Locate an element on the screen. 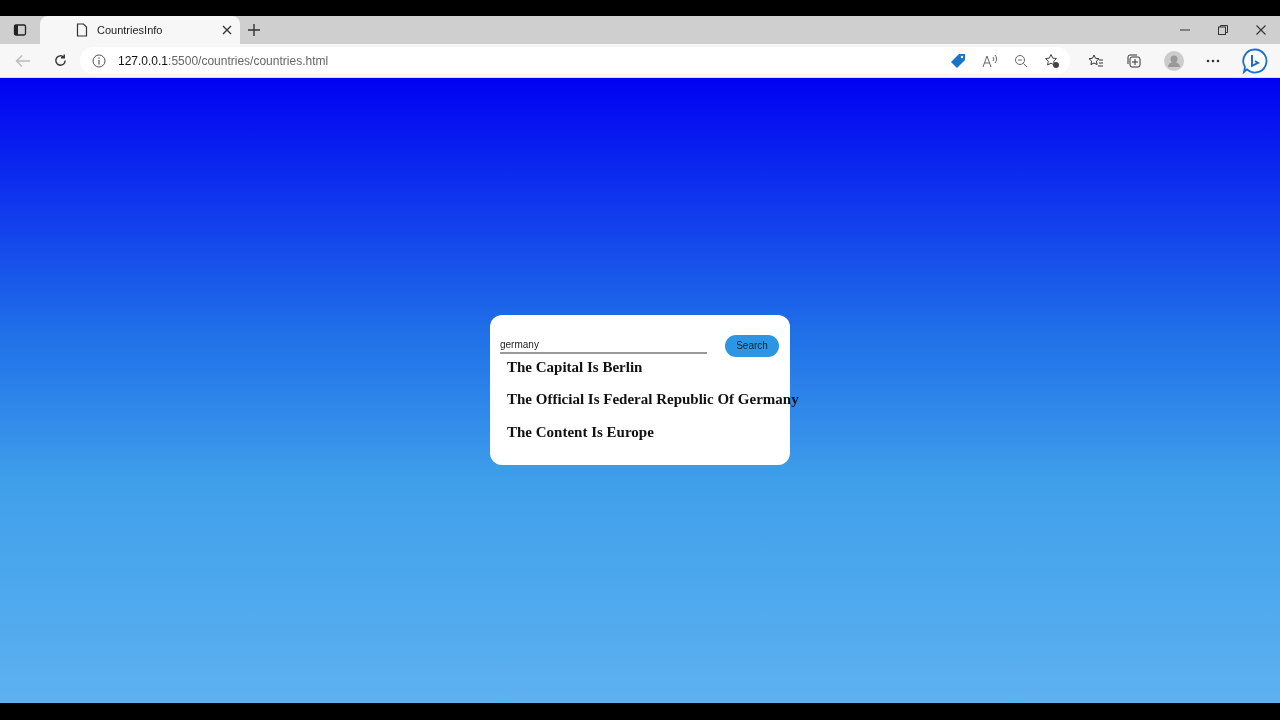 This screenshot has width=1280, height=720. info-icon is located at coordinates (99, 60).